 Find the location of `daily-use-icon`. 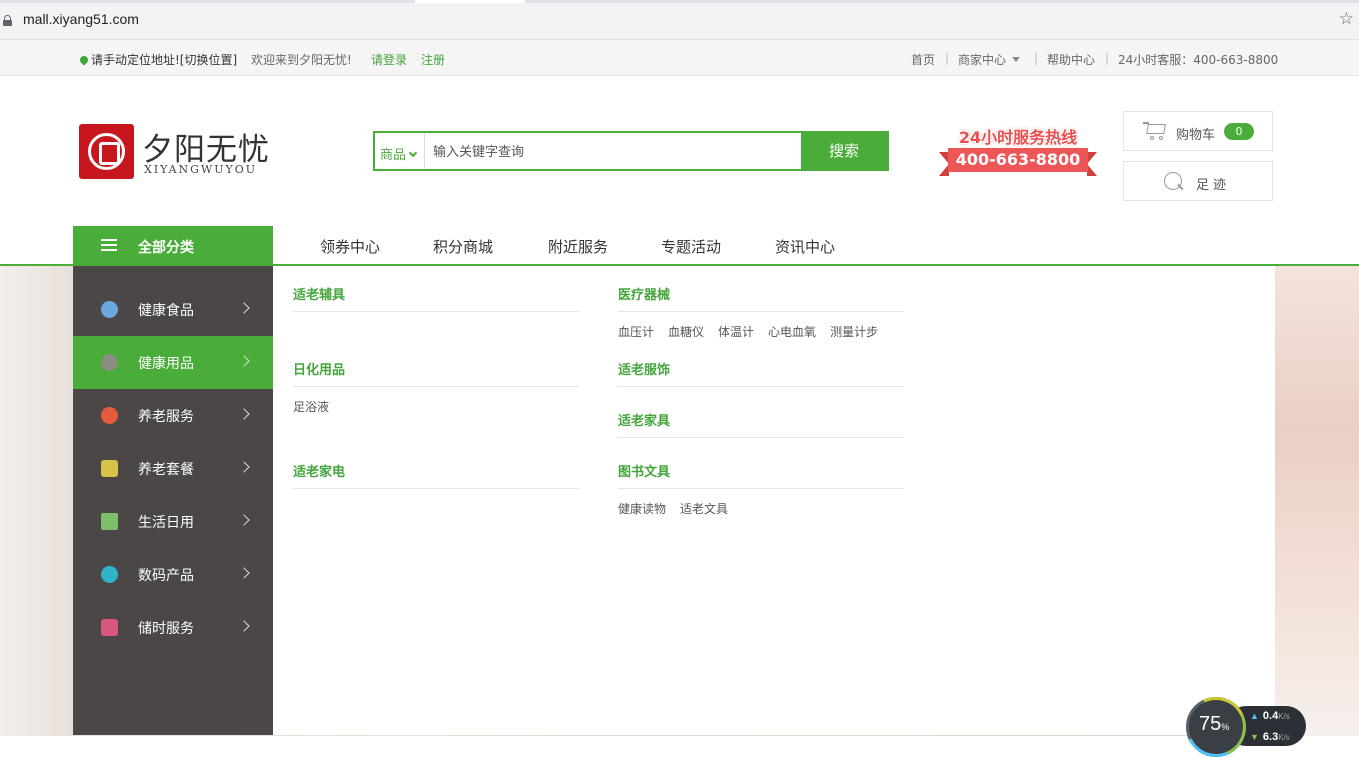

daily-use-icon is located at coordinates (109, 521).